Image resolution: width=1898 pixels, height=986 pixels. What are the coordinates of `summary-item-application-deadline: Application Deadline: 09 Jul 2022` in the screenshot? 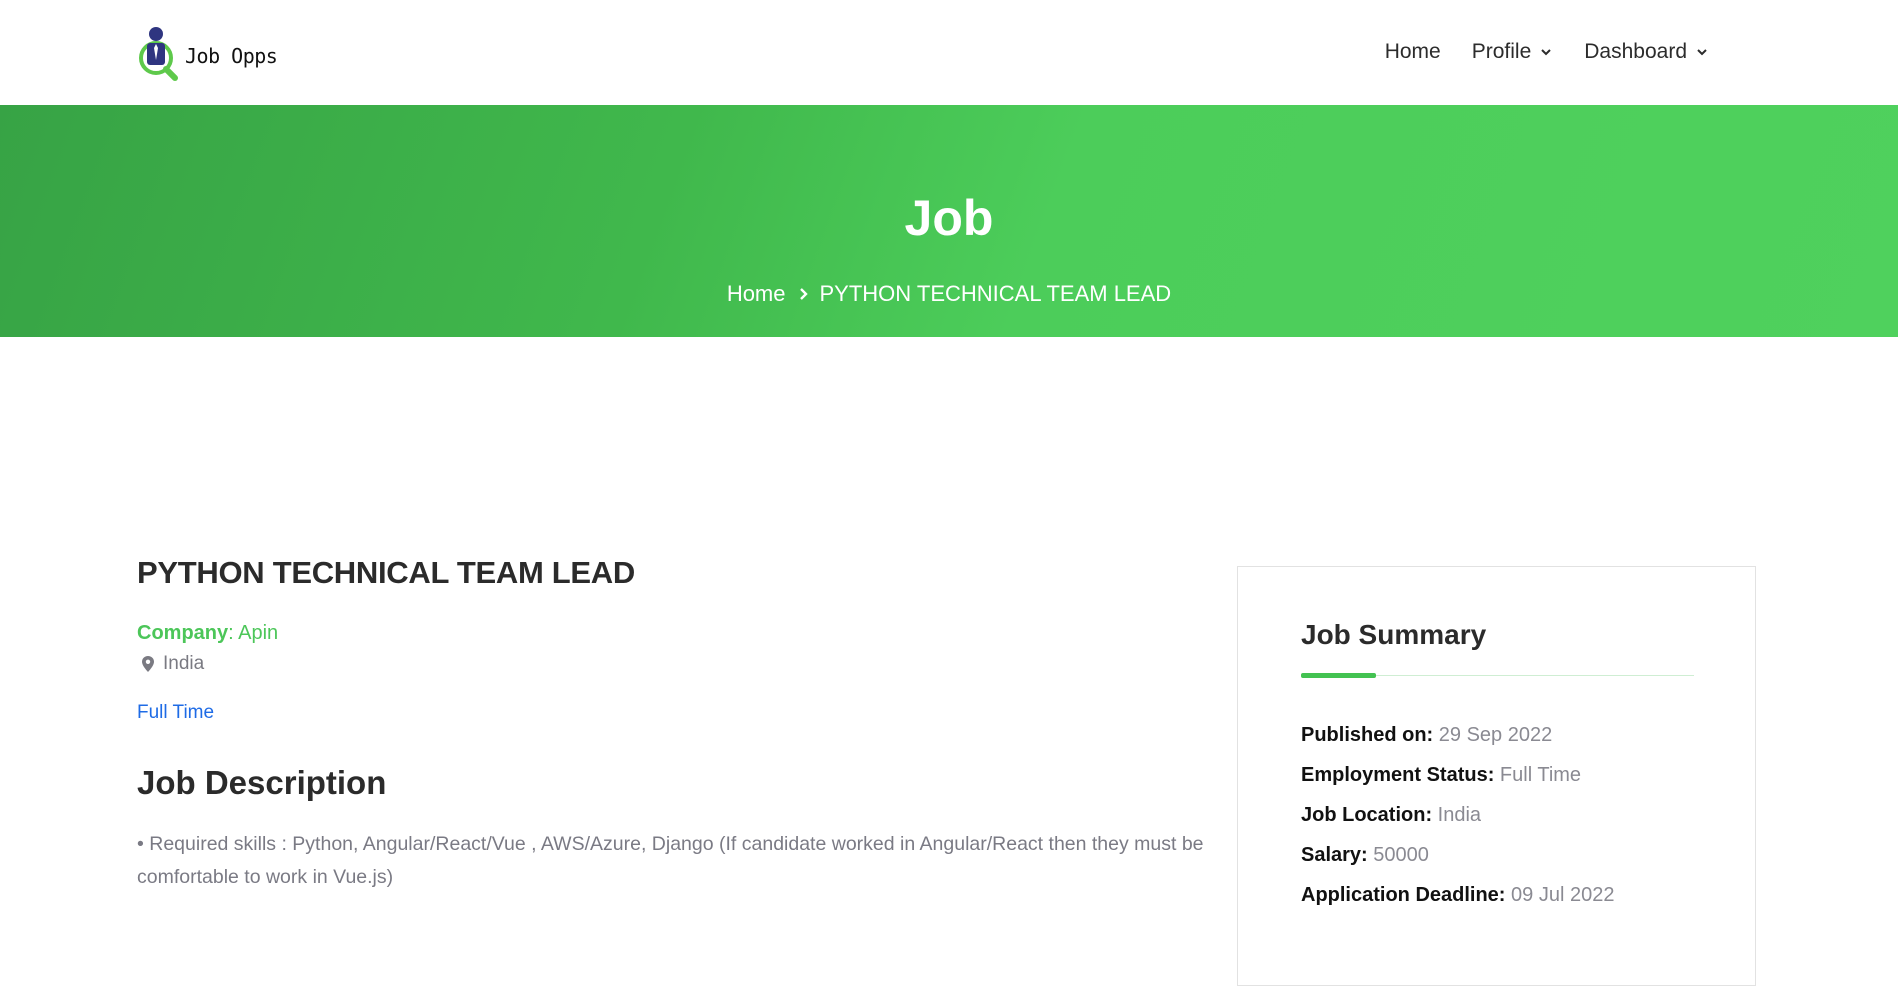 It's located at (1457, 895).